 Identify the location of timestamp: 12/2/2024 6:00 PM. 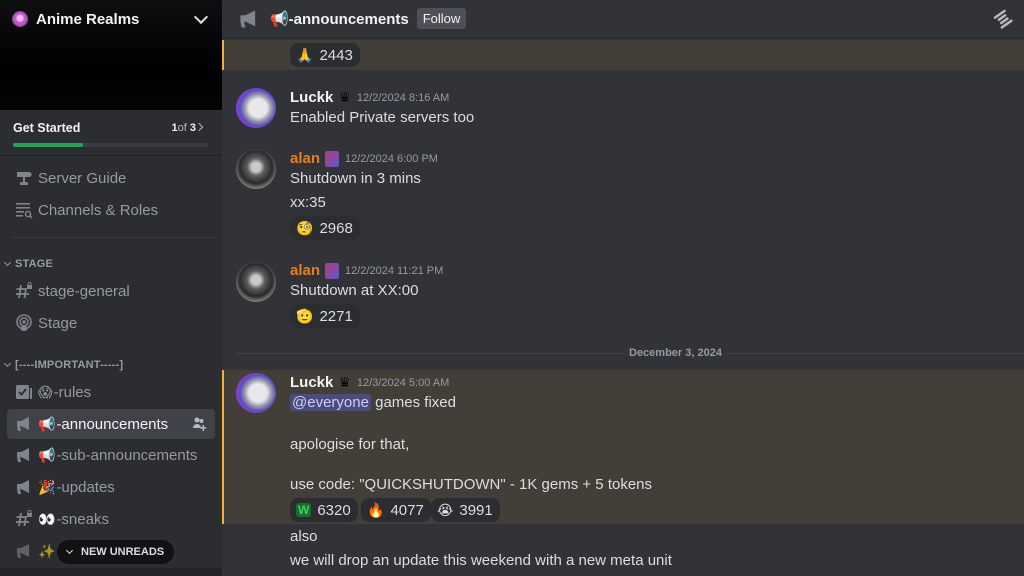
(391, 158).